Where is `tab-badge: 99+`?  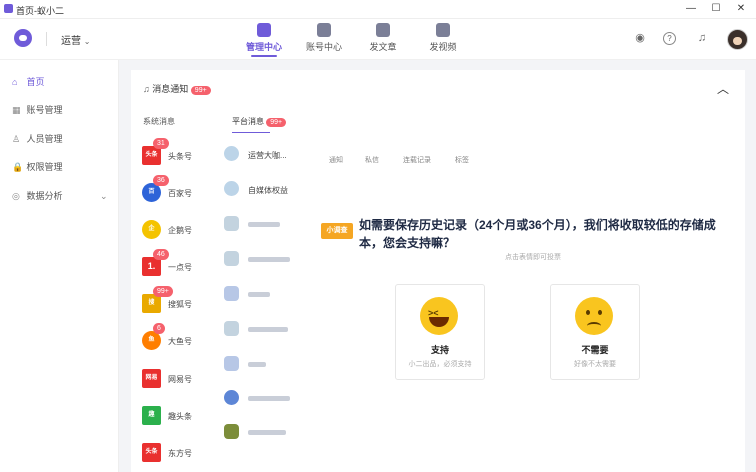
tab-badge: 99+ is located at coordinates (276, 122).